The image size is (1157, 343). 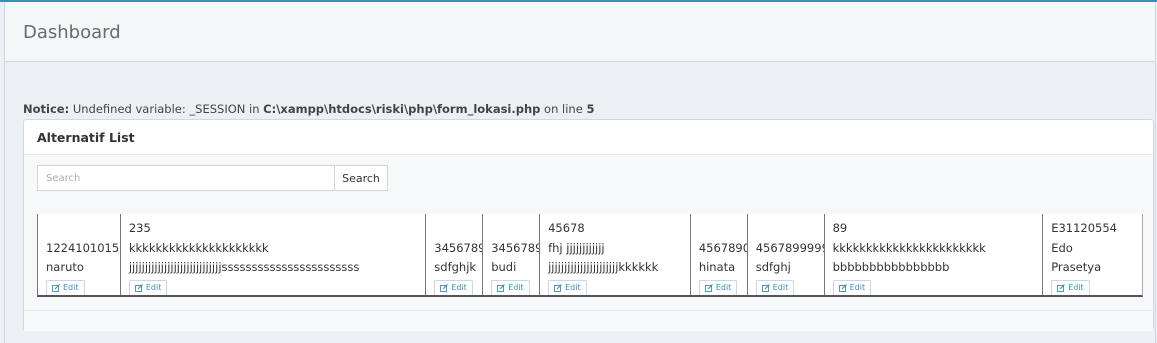 What do you see at coordinates (603, 267) in the screenshot?
I see `cell-text: jjjjjjjjjjjjjjjjjjjjjjkkkkkk` at bounding box center [603, 267].